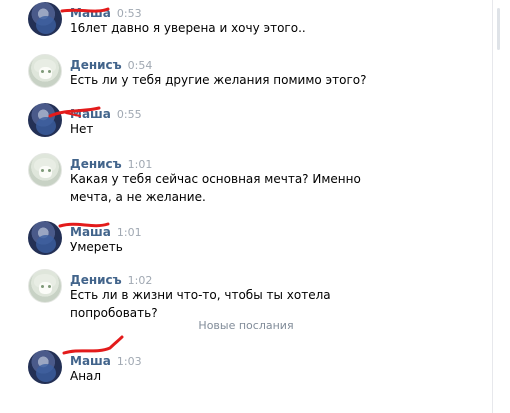 The height and width of the screenshot is (413, 510). What do you see at coordinates (188, 28) in the screenshot?
I see `message-text: 16лет давно я уверена и хочу этого..` at bounding box center [188, 28].